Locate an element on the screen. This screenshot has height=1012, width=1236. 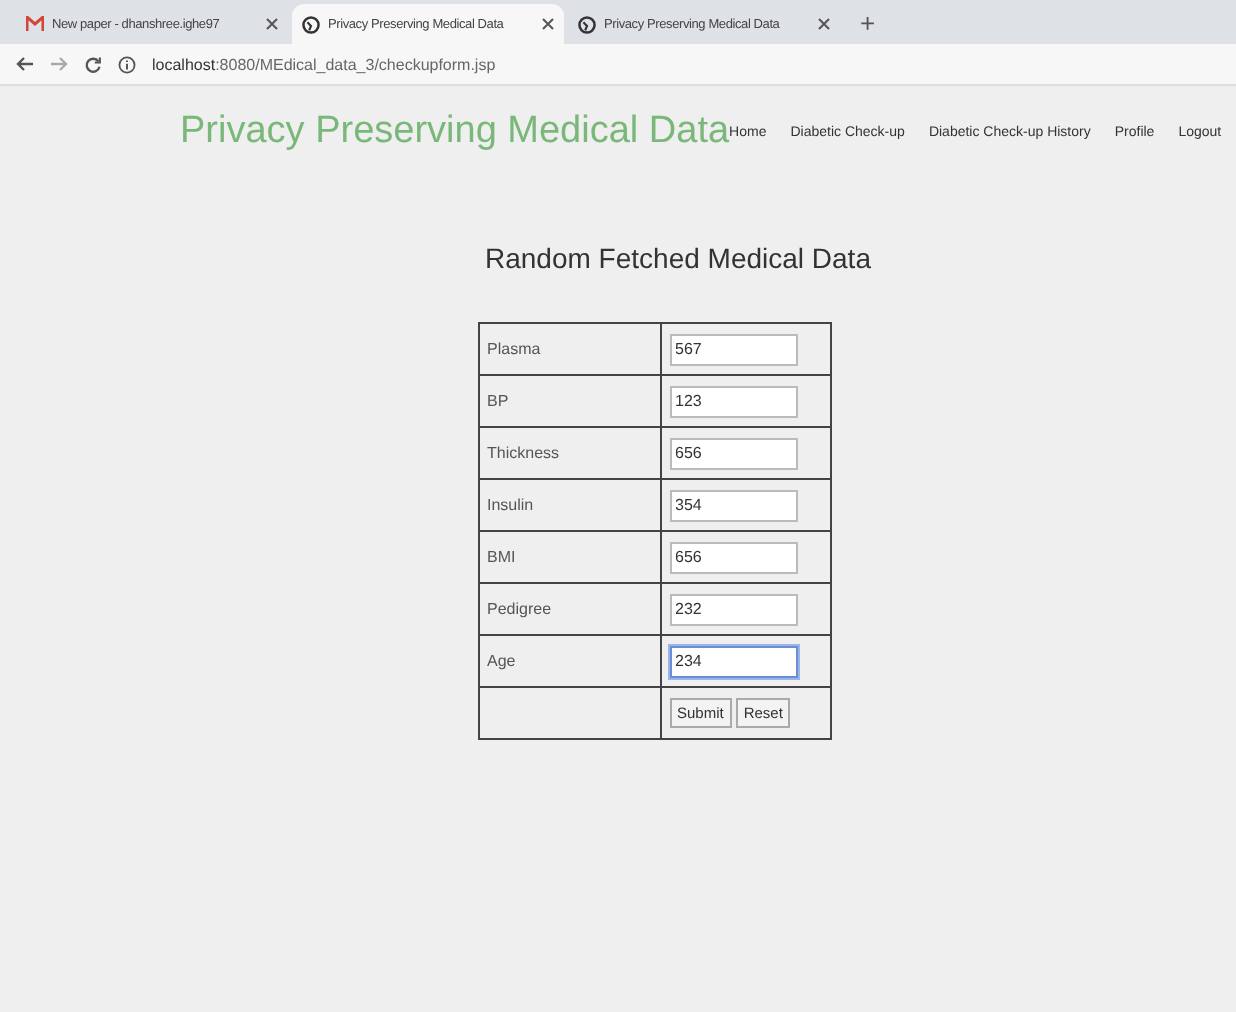
input-field: 234 is located at coordinates (733, 661).